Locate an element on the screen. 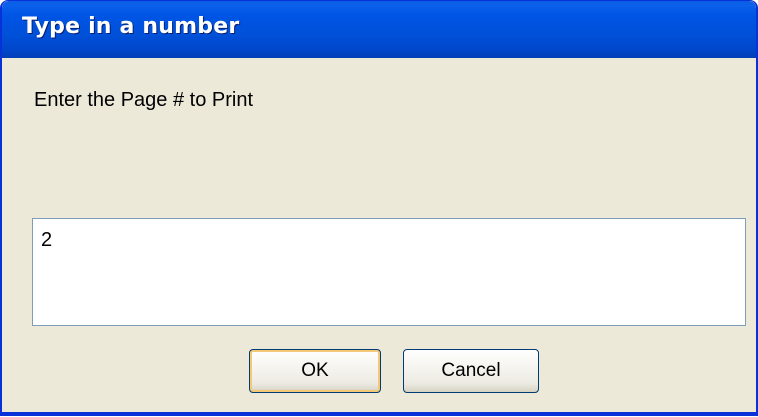 This screenshot has height=417, width=758. ok-button: OK is located at coordinates (315, 371).